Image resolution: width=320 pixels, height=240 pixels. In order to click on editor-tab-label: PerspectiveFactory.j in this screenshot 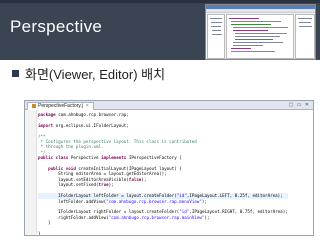, I will do `click(60, 106)`.